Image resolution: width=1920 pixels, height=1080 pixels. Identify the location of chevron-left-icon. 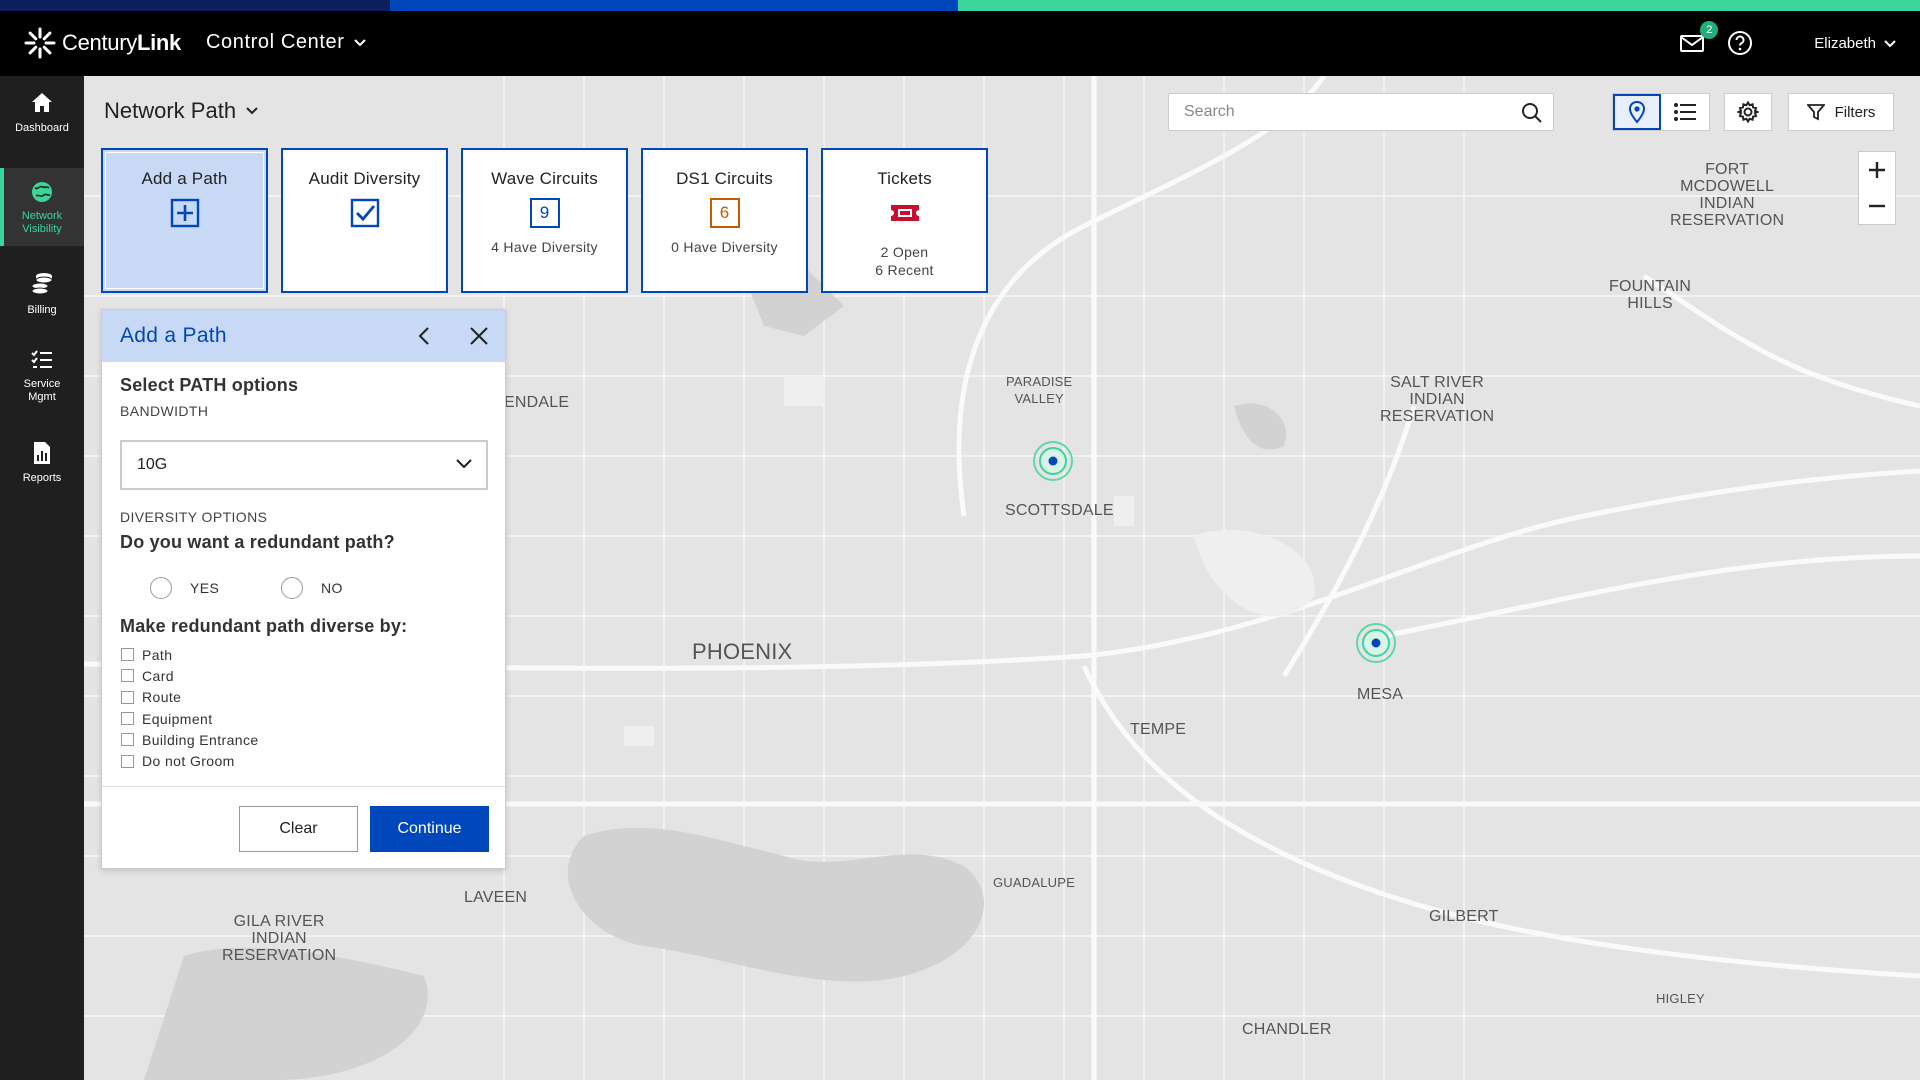
(425, 336).